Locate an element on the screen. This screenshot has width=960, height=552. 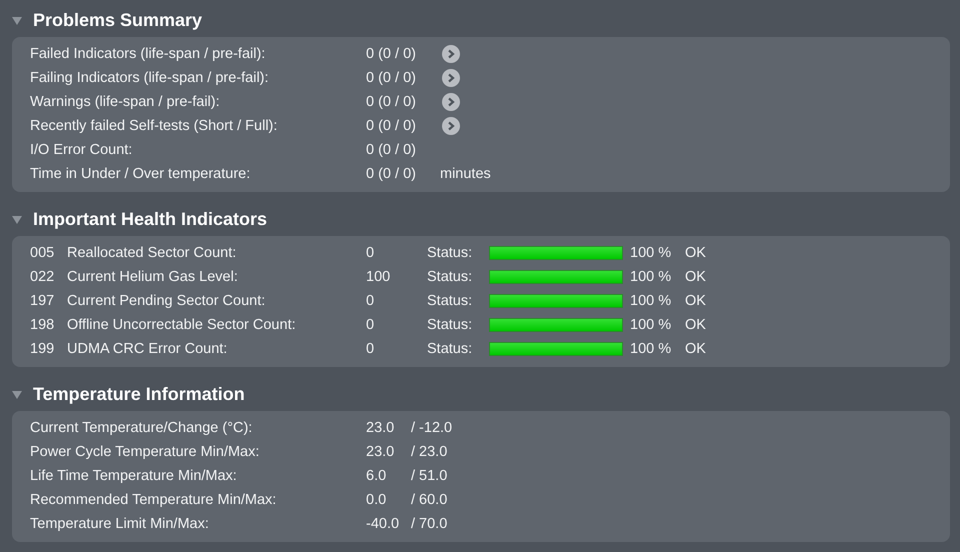
attribute-name: Current Pending Sector Count: is located at coordinates (166, 301).